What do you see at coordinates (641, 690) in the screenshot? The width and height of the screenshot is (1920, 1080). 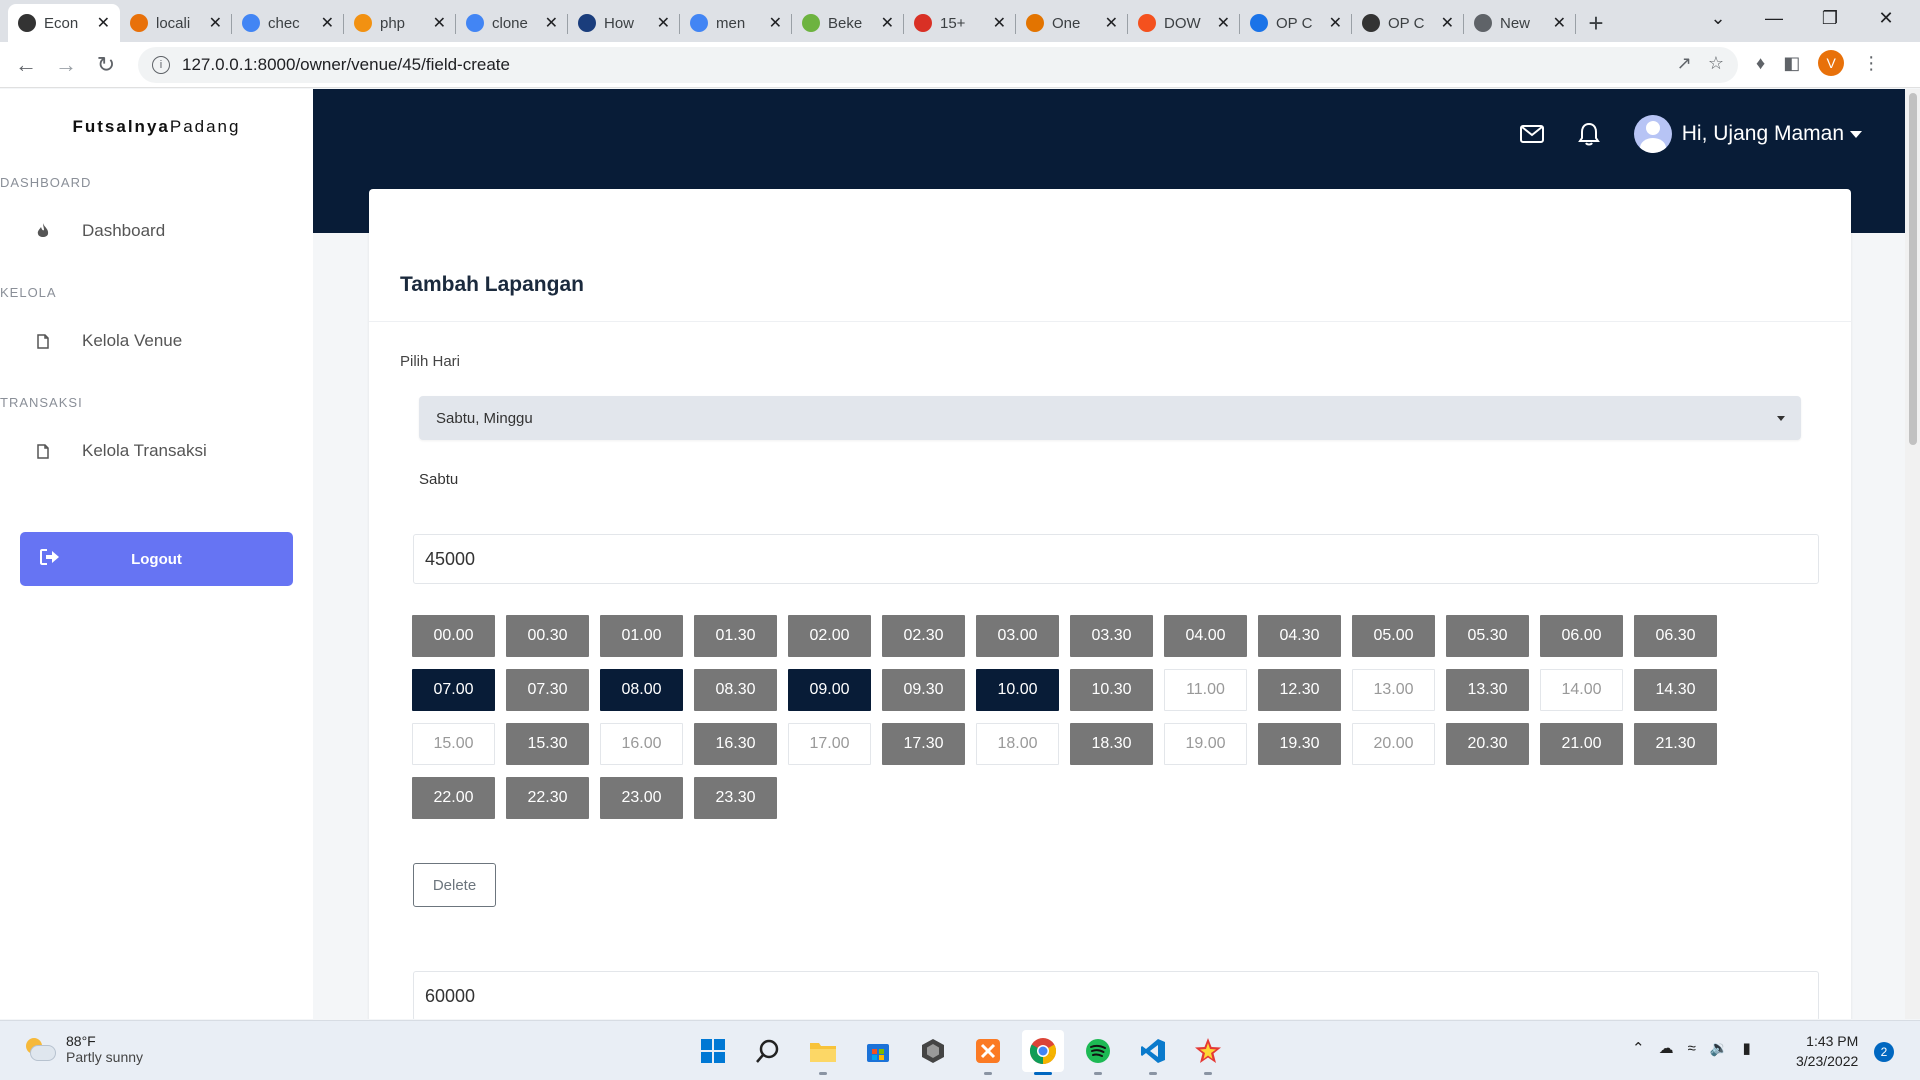 I see `time-slot-08-00: 08.00` at bounding box center [641, 690].